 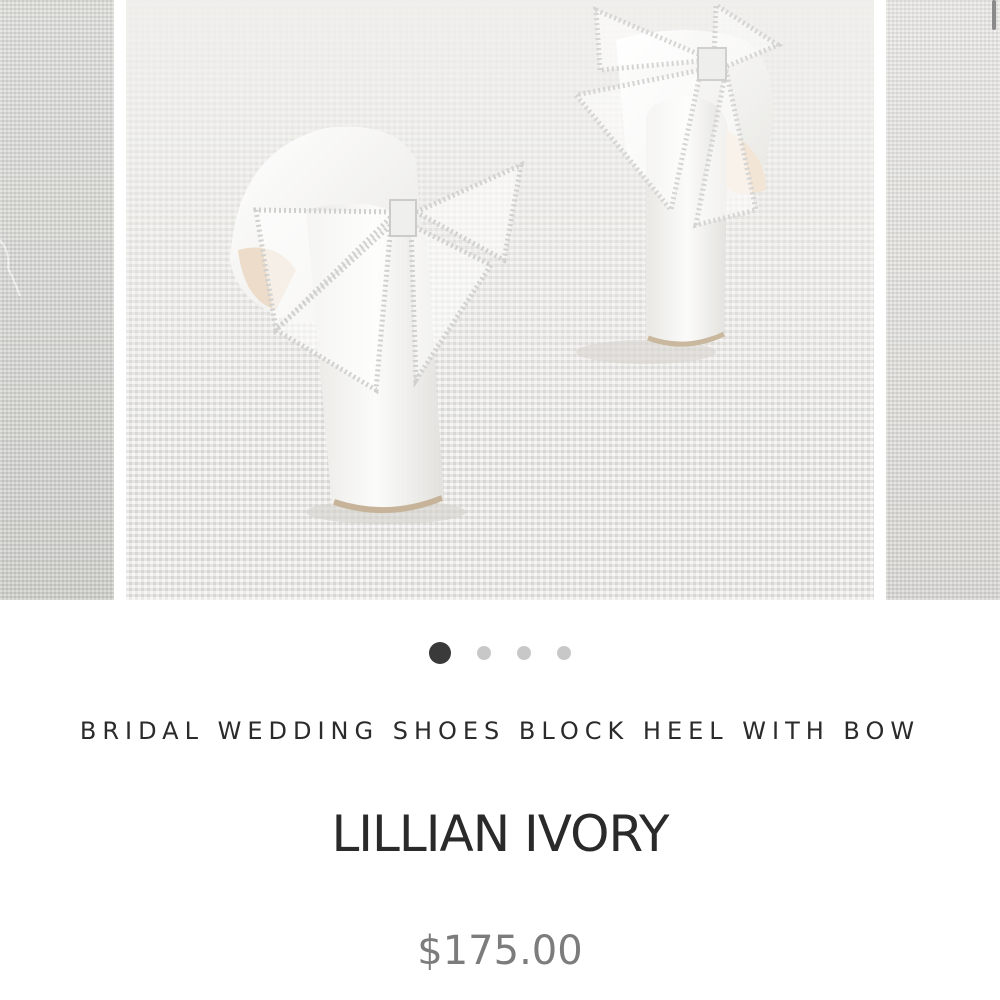 I want to click on front-shoe, so click(x=377, y=325).